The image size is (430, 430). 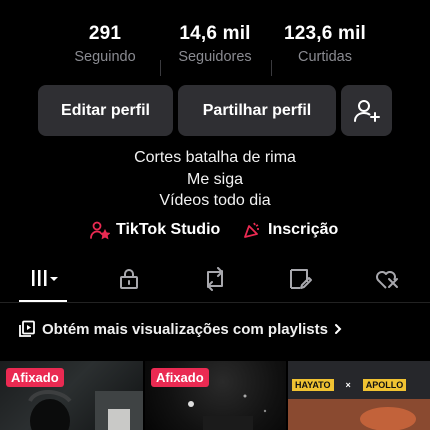 I want to click on battle-overlay: HAYATO × APOLLO, so click(x=349, y=385).